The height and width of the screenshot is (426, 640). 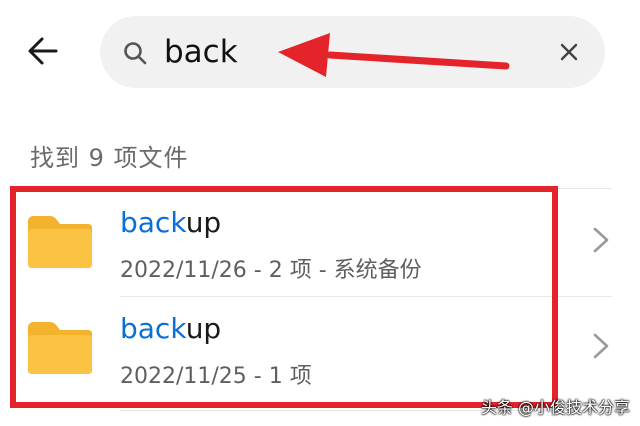 I want to click on watermark: 头条 @小俊技术分享, so click(x=555, y=407).